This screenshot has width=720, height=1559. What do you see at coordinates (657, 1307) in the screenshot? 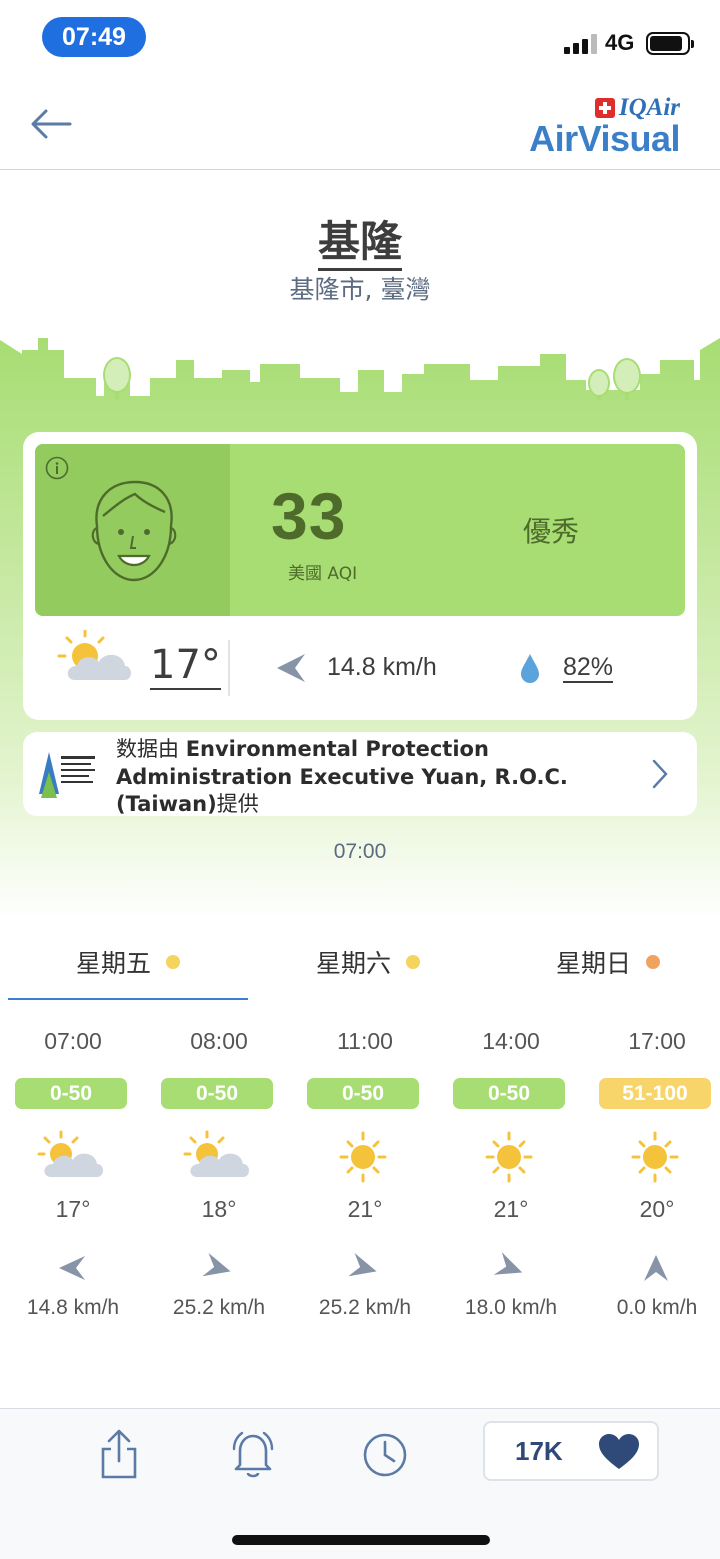
I see `hour-wind-speed: 0.0 km/h` at bounding box center [657, 1307].